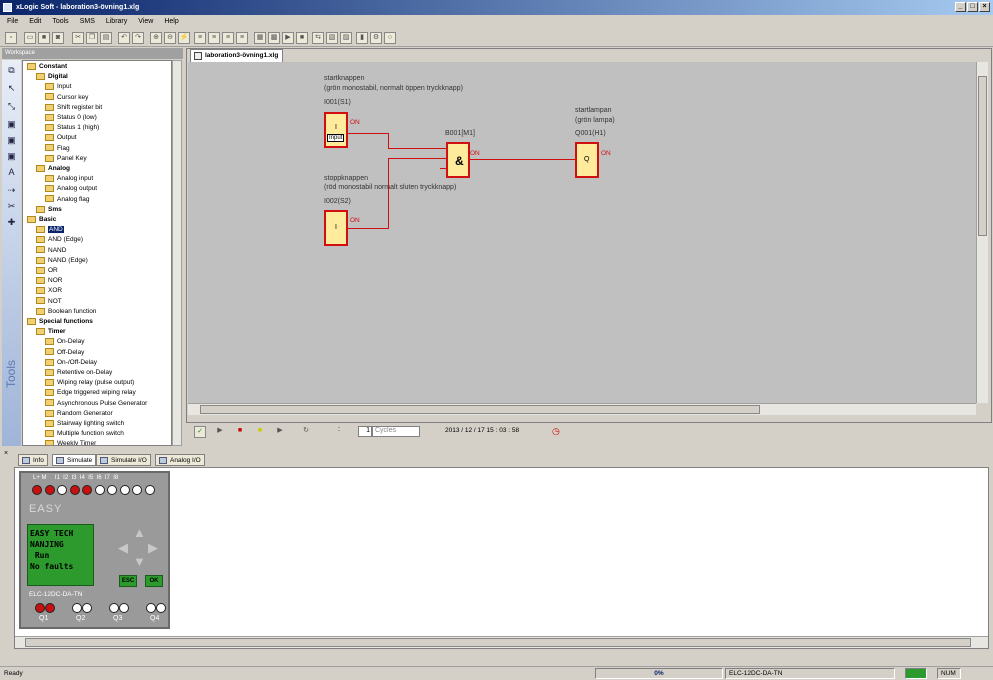 This screenshot has height=680, width=993. I want to click on tree-item: OR, so click(47, 271).